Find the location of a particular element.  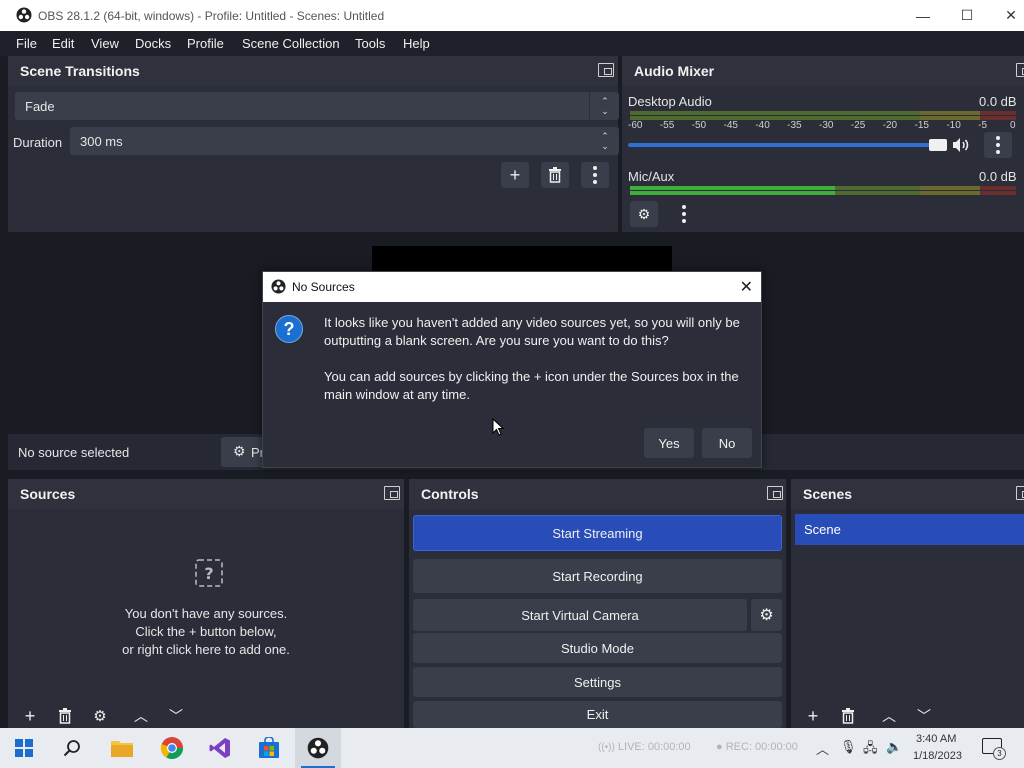

add-scene-button: + is located at coordinates (813, 716).